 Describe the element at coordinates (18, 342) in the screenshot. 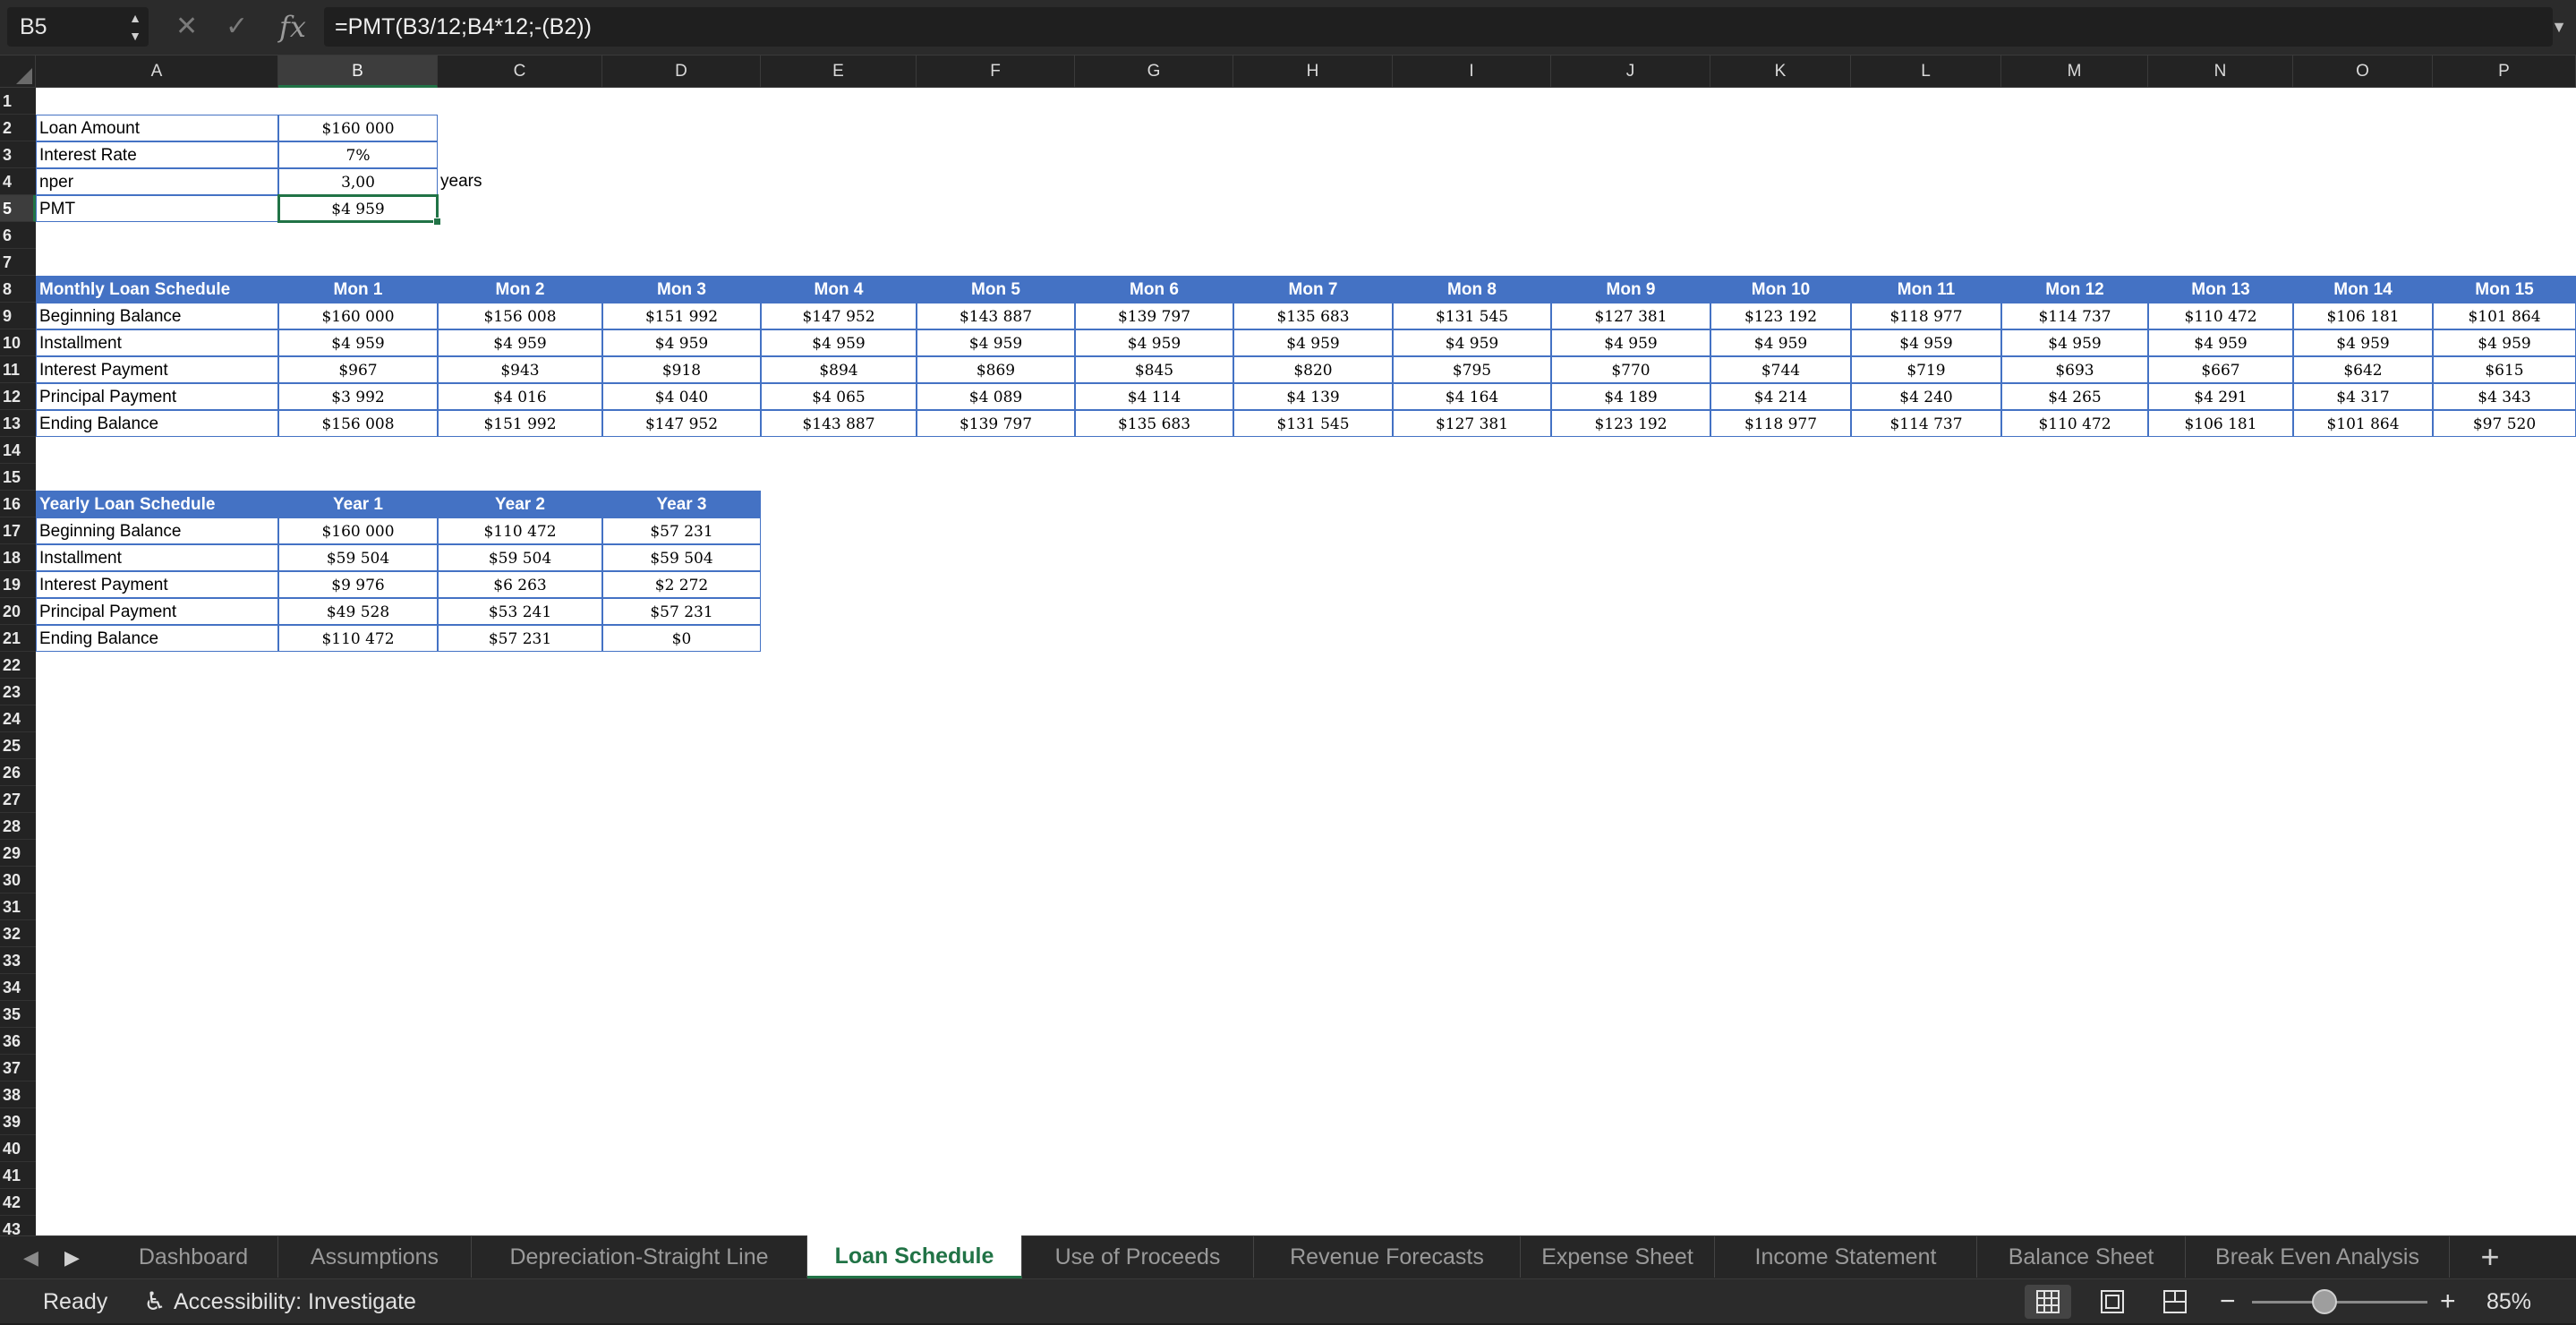

I see `row-header-10: 10` at that location.